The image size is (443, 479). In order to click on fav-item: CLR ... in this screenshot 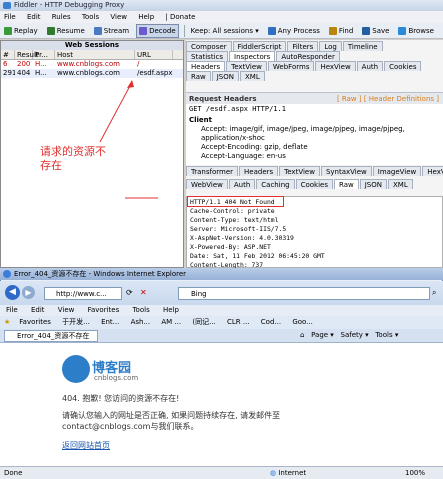, I will do `click(238, 322)`.